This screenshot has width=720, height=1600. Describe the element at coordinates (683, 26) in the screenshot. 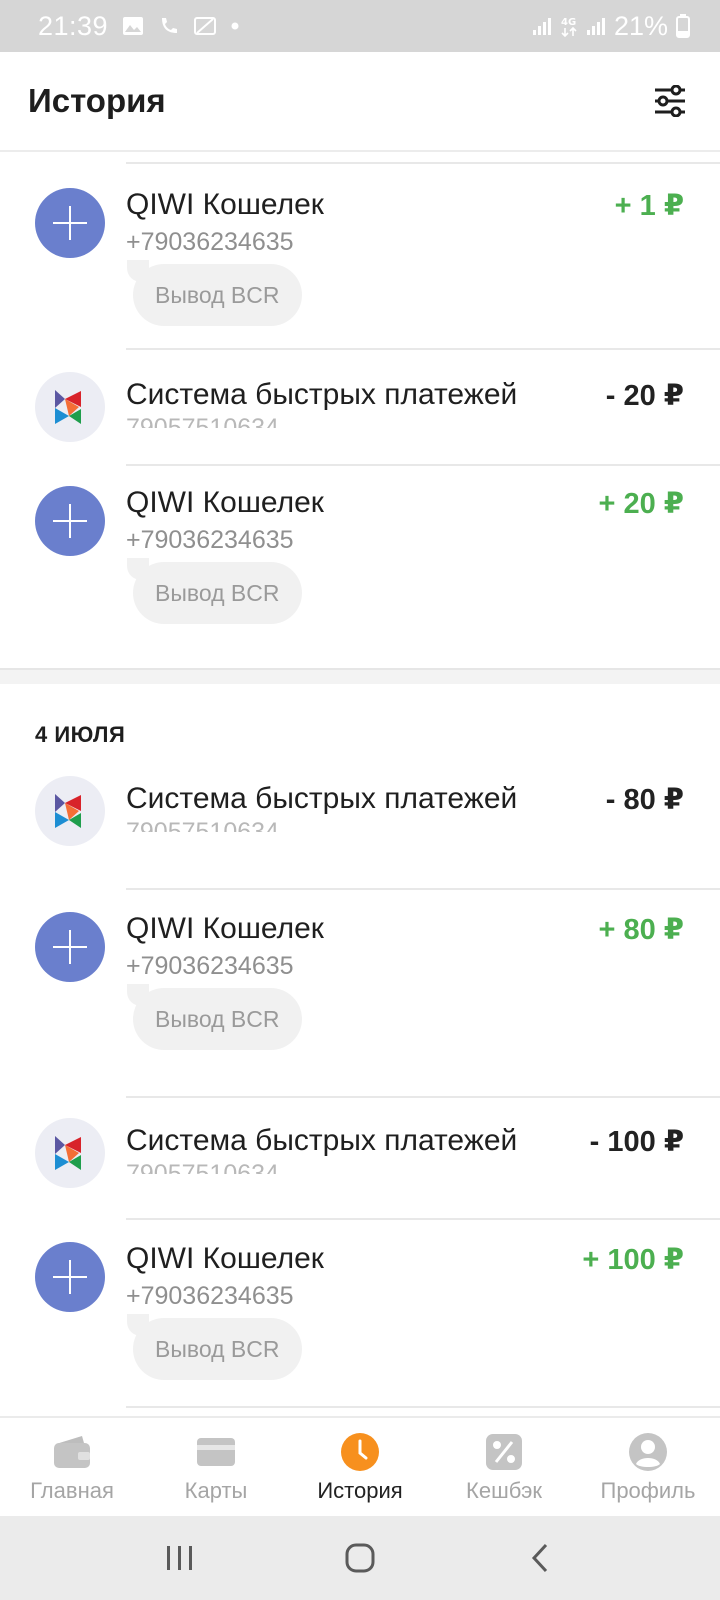

I see `battery-icon` at that location.